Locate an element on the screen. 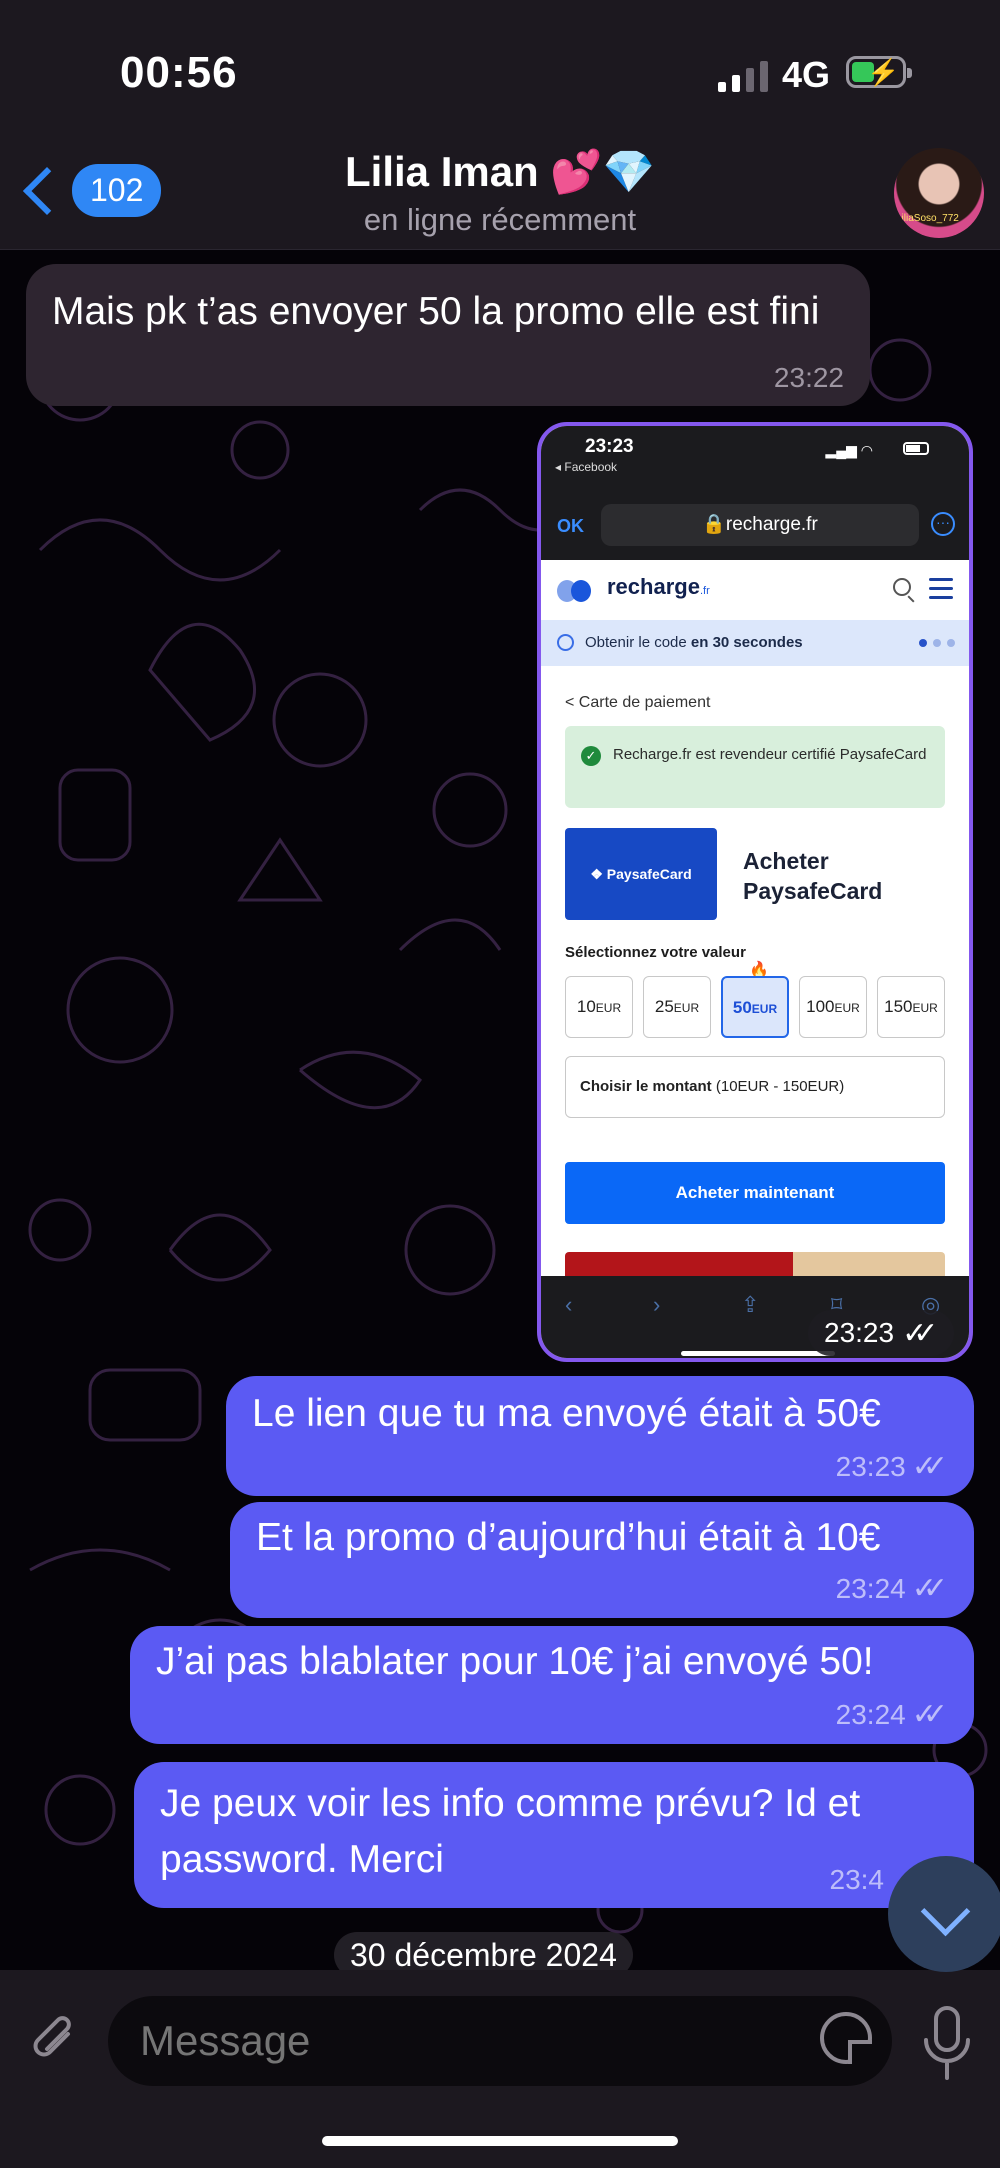 The height and width of the screenshot is (2168, 1000). avatar-tag: LiliaSoso_772 is located at coordinates (927, 218).